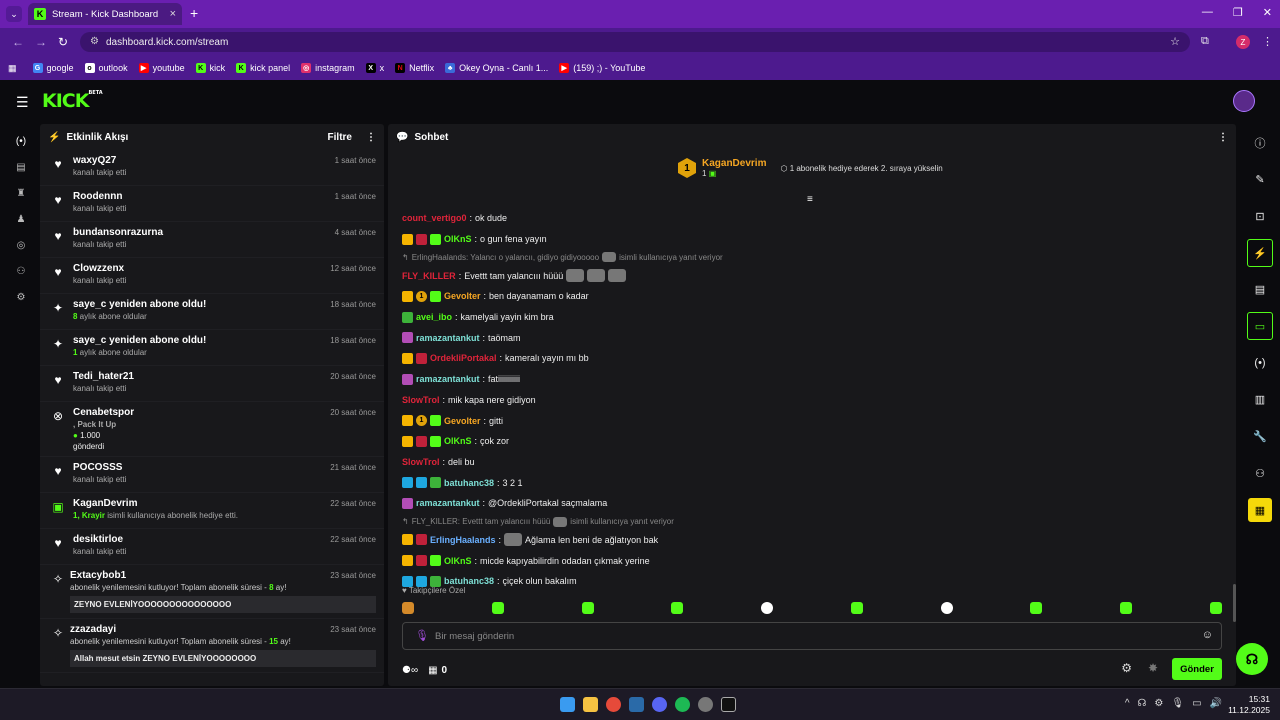 The width and height of the screenshot is (1280, 720). Describe the element at coordinates (659, 704) in the screenshot. I see `discord-icon` at that location.